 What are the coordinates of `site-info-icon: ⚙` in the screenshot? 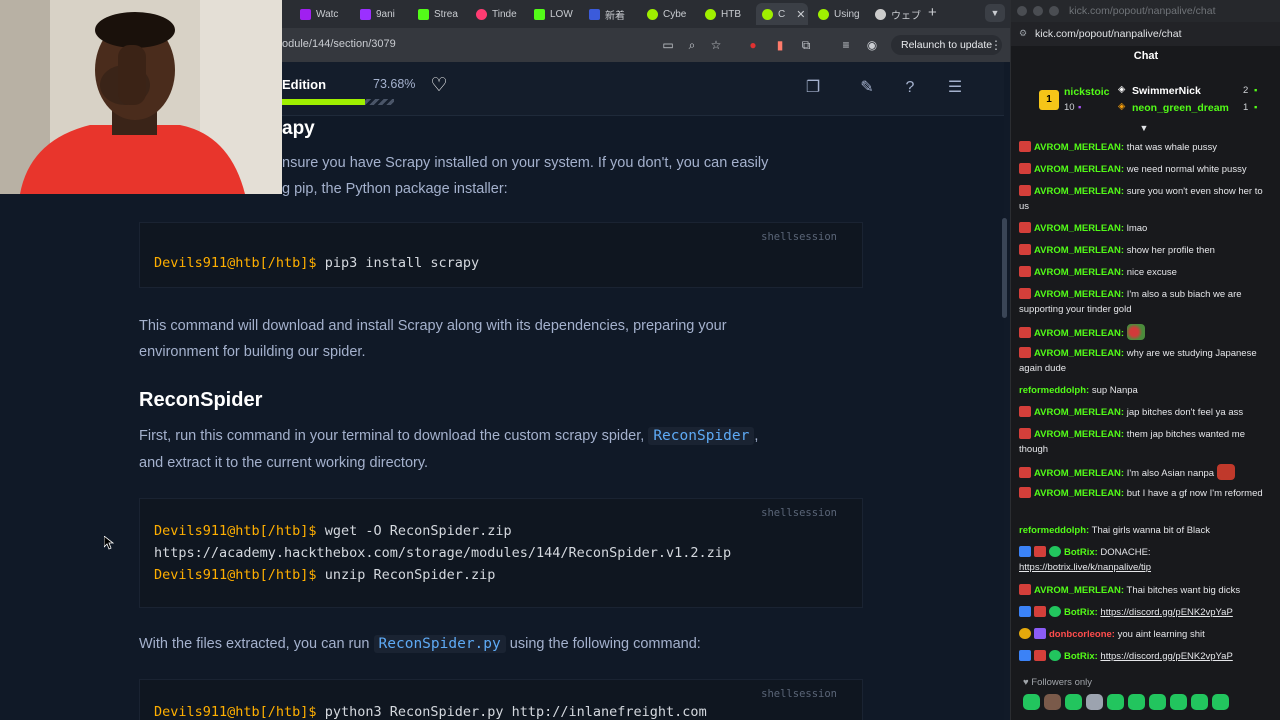 It's located at (1023, 33).